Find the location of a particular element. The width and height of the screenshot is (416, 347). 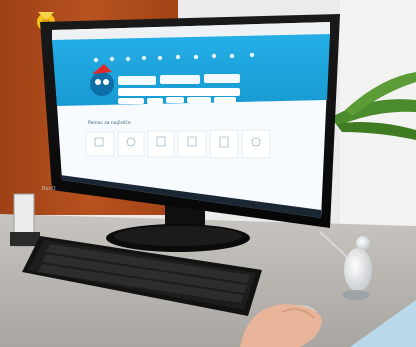

filter-chips is located at coordinates (177, 100).